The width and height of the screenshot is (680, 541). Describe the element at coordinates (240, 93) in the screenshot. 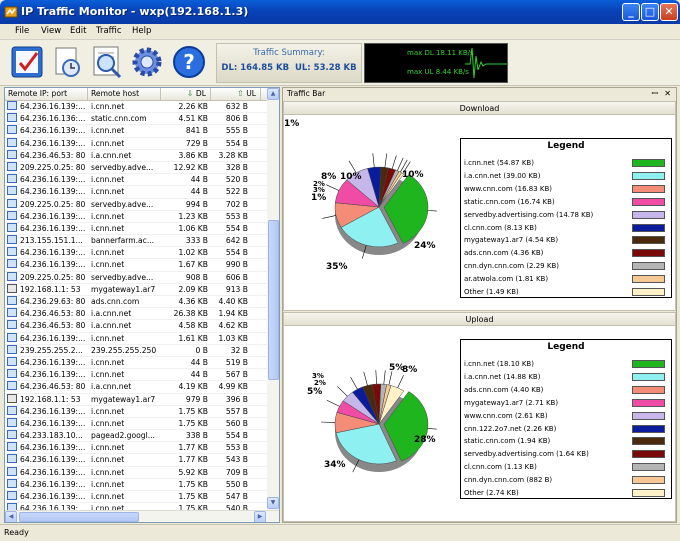

I see `arrow-up-icon: ⇧` at that location.